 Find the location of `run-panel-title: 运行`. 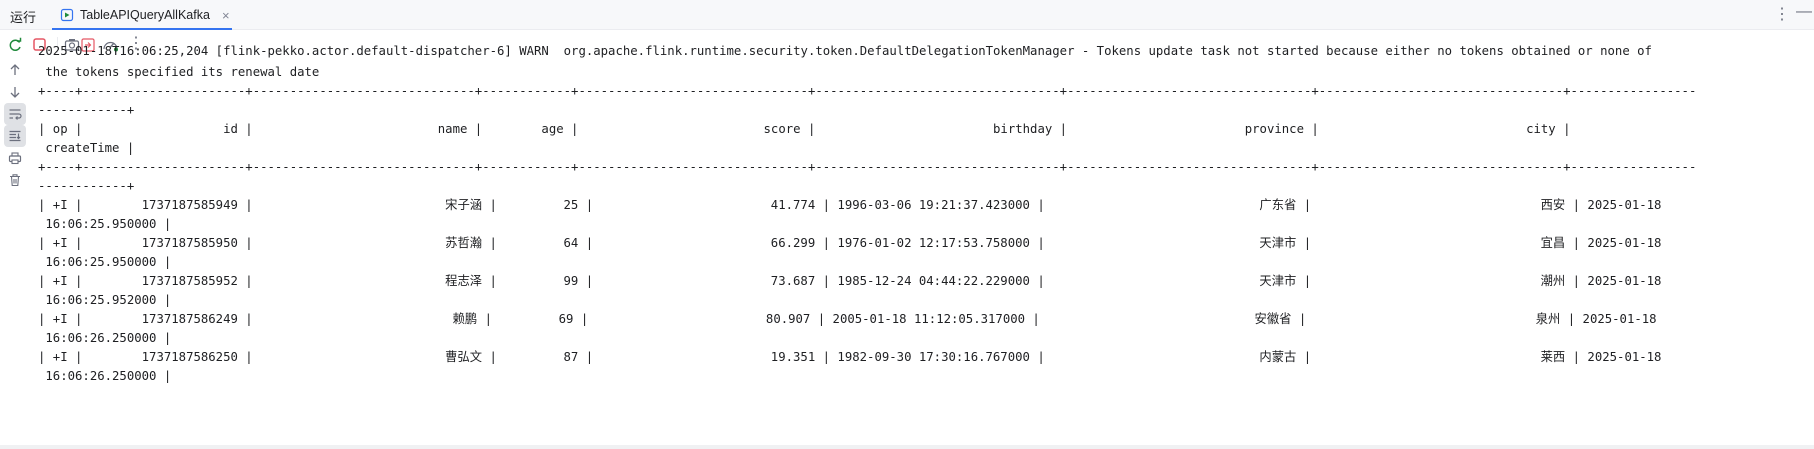

run-panel-title: 运行 is located at coordinates (23, 17).